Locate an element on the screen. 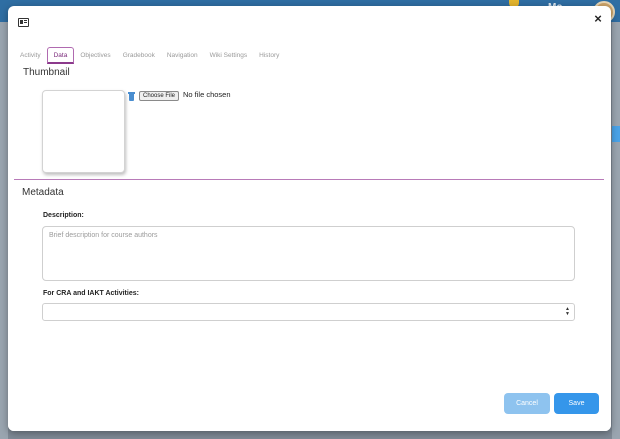  tab-gradebook: Gradebook is located at coordinates (139, 56).